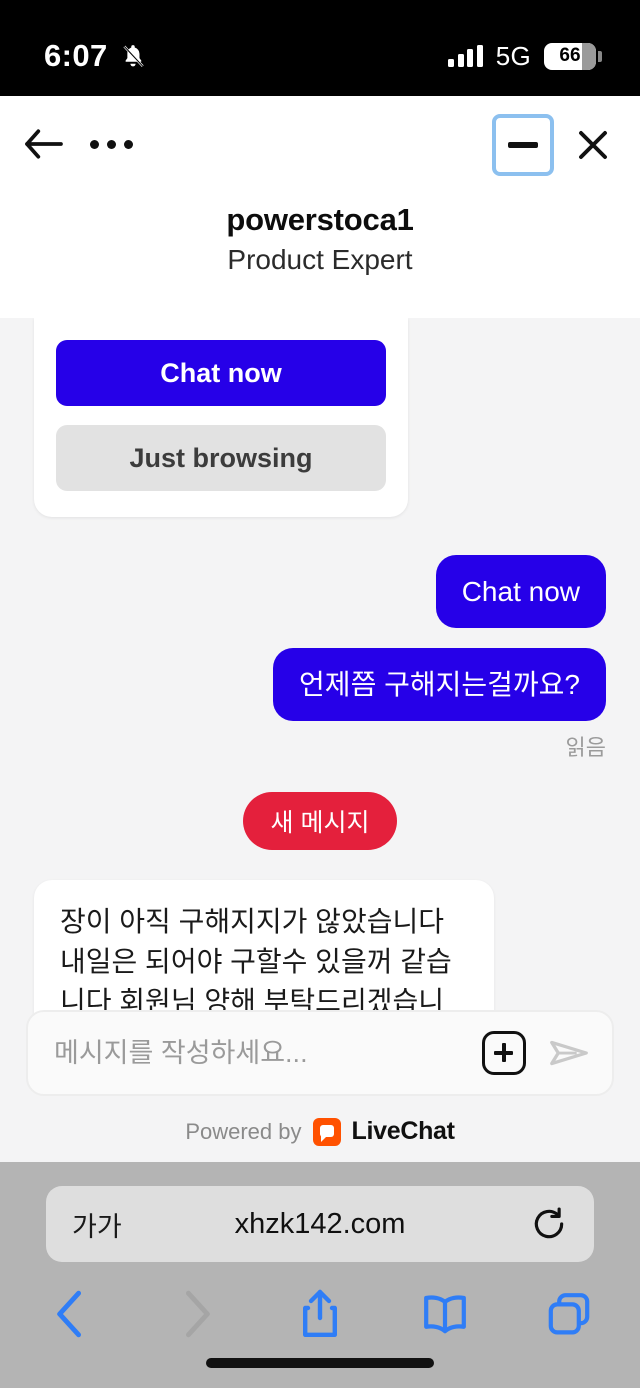 The width and height of the screenshot is (640, 1388). What do you see at coordinates (320, 144) in the screenshot?
I see `chat-header-toolbar` at bounding box center [320, 144].